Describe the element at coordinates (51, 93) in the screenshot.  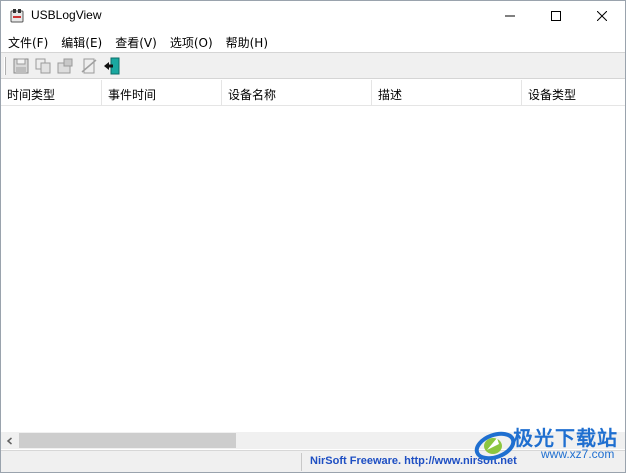
I see `column-header-time-type: 时间类型` at that location.